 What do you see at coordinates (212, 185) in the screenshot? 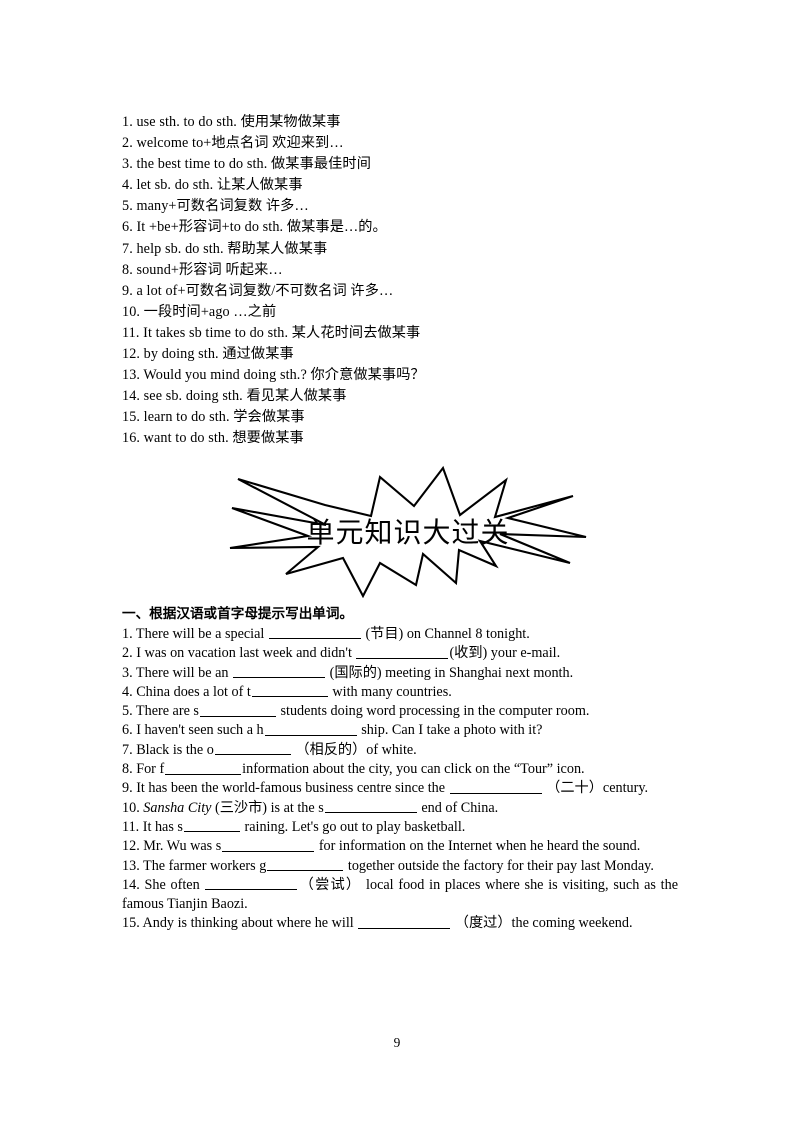
I see `phrase-line: 4. let sb. do sth. 让某人做某事` at bounding box center [212, 185].